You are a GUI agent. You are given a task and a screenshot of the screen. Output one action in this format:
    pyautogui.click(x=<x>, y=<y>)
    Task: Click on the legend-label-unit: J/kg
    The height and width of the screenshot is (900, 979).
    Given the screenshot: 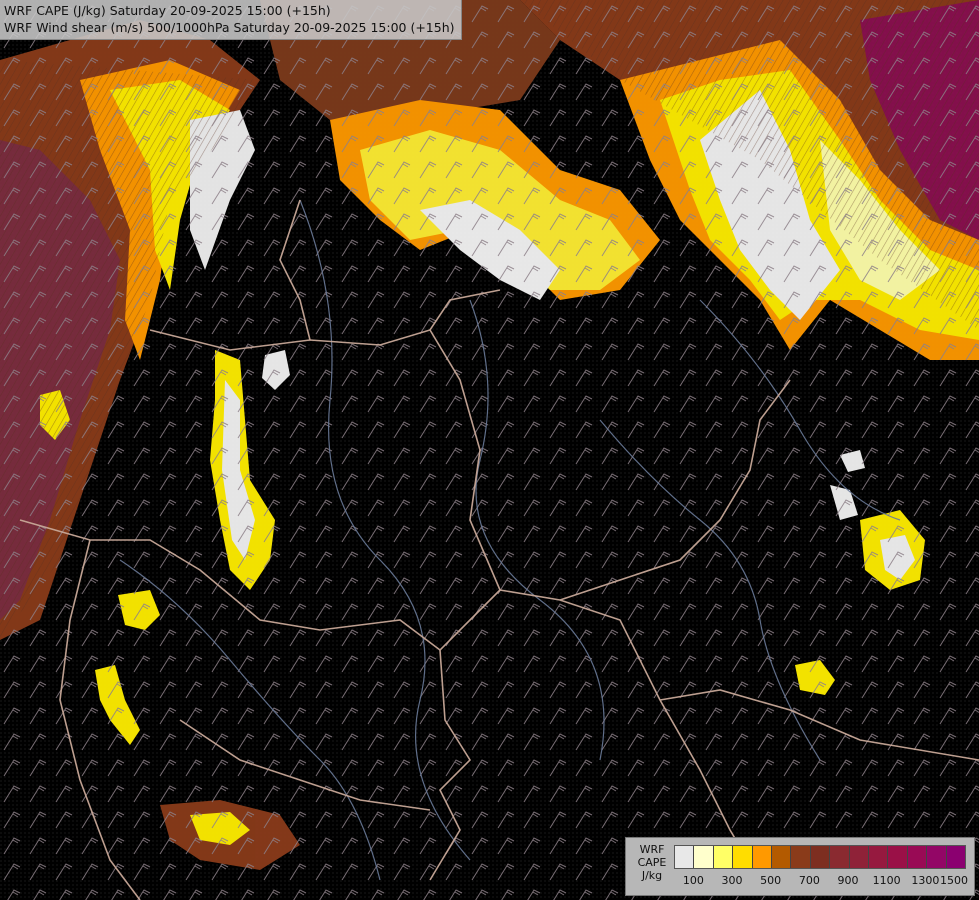 What is the action you would take?
    pyautogui.click(x=652, y=875)
    